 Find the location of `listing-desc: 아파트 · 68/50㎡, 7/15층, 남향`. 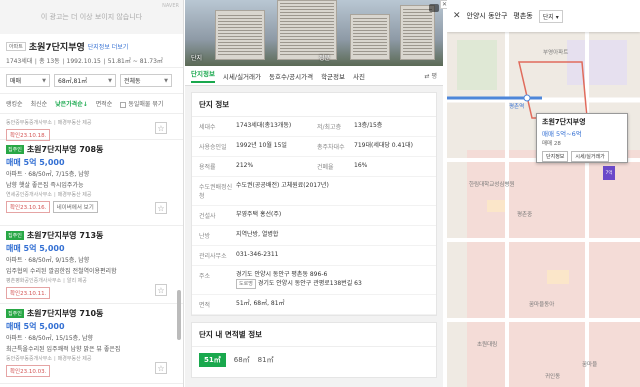

listing-desc: 아파트 · 68/50㎡, 7/15층, 남향 is located at coordinates (48, 174).